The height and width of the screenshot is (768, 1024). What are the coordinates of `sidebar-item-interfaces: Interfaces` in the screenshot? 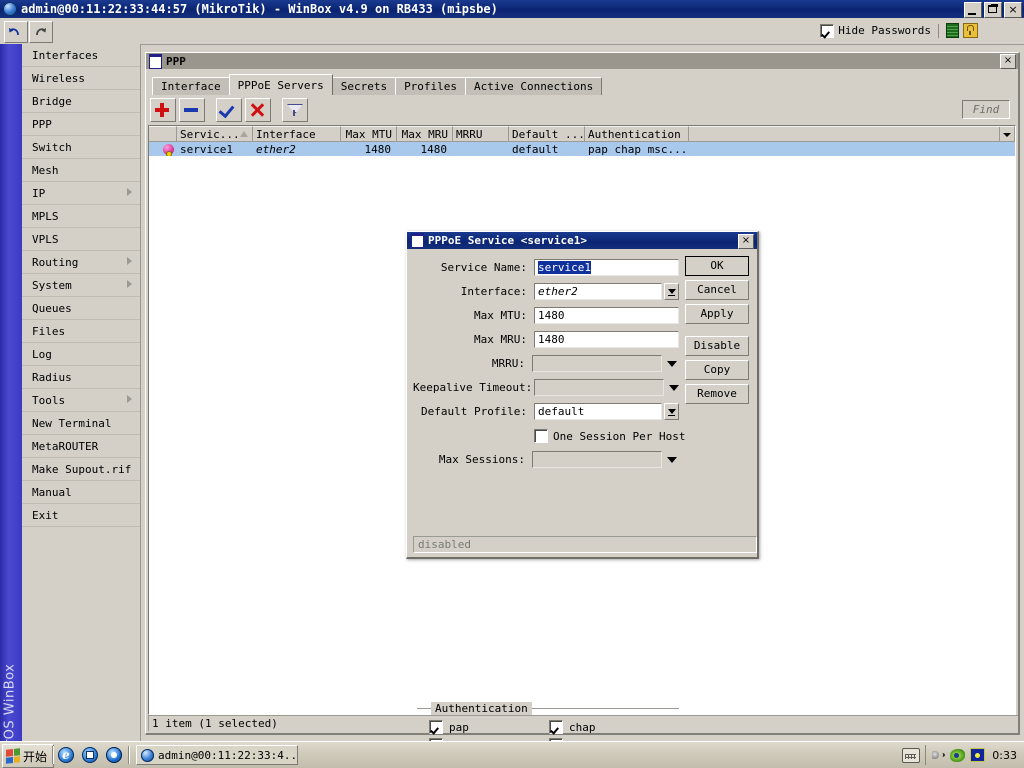 It's located at (81, 55).